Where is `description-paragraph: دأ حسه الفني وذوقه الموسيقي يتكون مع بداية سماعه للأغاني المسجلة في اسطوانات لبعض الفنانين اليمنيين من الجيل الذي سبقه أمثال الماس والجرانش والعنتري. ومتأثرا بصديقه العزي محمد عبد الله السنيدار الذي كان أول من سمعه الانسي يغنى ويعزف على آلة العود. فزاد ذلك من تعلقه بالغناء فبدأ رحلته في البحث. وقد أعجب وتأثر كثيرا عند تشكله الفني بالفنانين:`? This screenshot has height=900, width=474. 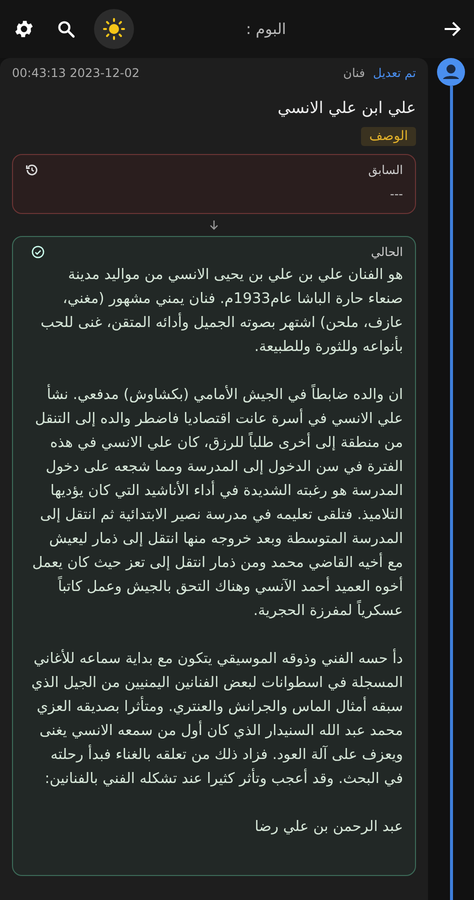
description-paragraph: دأ حسه الفني وذوقه الموسيقي يتكون مع بداية سماعه للأغاني المسجلة في اسطوانات لبعض الفنانين اليمنيين من الجيل الذي سبقه أمثال الماس والجرانش والعنتري. ومتأثرا بصديقه العزي محمد عبد الله السنيدار الذي كان أول من سمعه الانسي يغنى ويعزف على آلة العود. فزاد ذلك من تعلقه بالغناء فبدأ رحلته في البحث. وقد أعجب وتأثر كثيرا عند تشكله الفني بالفنانين: is located at coordinates (217, 719).